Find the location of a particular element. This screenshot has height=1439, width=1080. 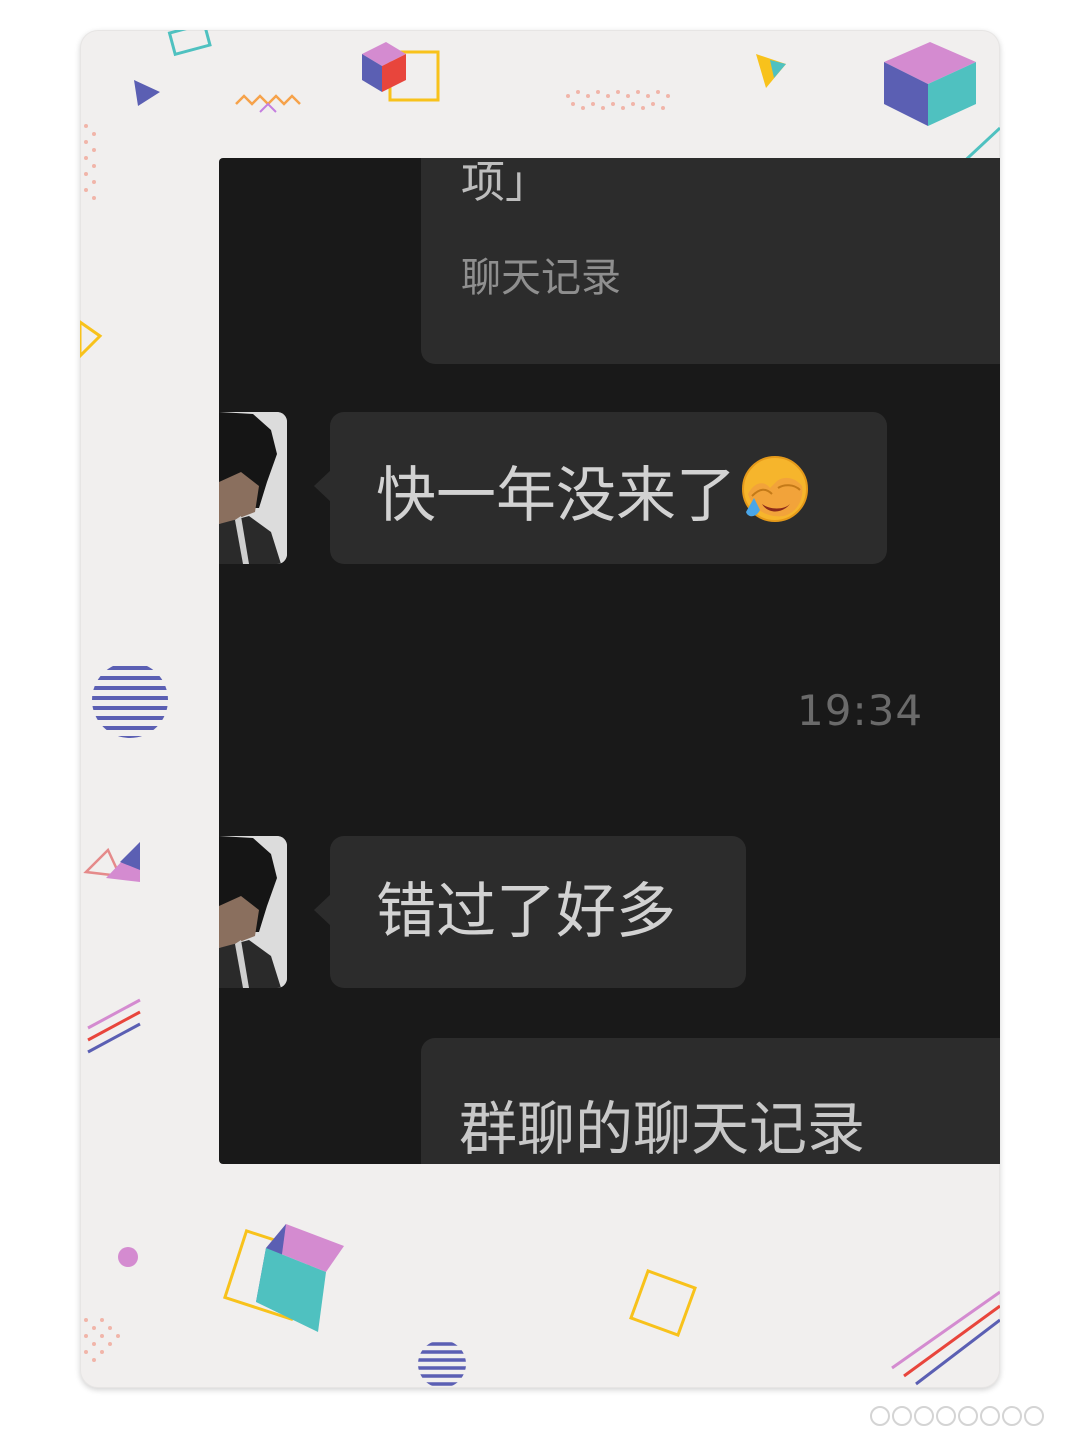

message-text: 快一年没来了 is located at coordinates (593, 492).